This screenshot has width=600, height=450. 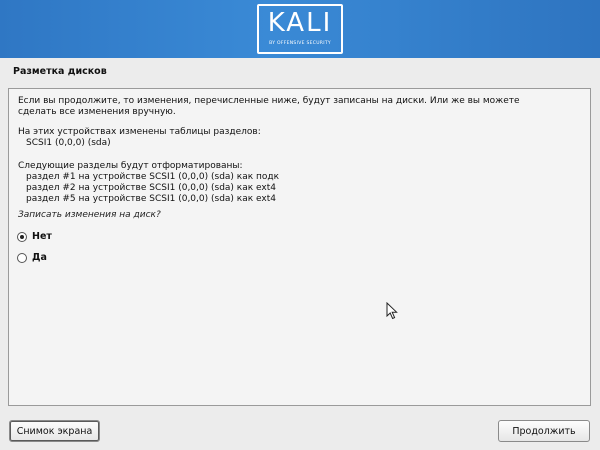 I want to click on screenshot-button: Снимок экрана, so click(x=54, y=431).